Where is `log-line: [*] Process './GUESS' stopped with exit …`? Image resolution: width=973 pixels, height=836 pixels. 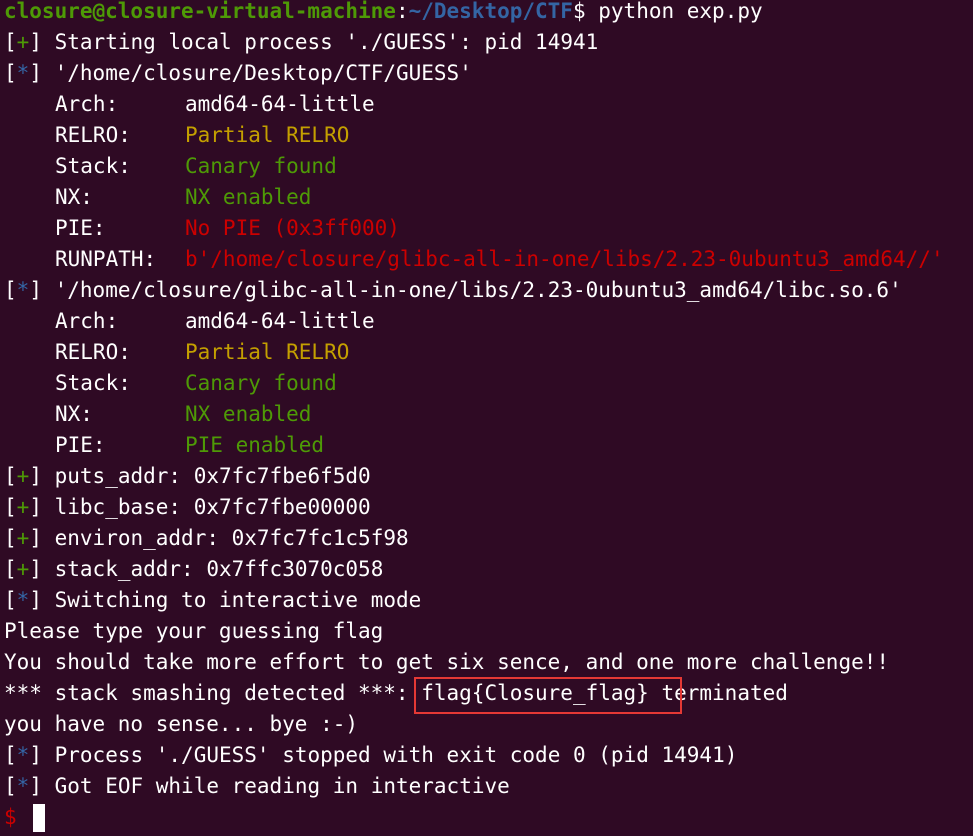
log-line: [*] Process './GUESS' stopped with exit … is located at coordinates (371, 755).